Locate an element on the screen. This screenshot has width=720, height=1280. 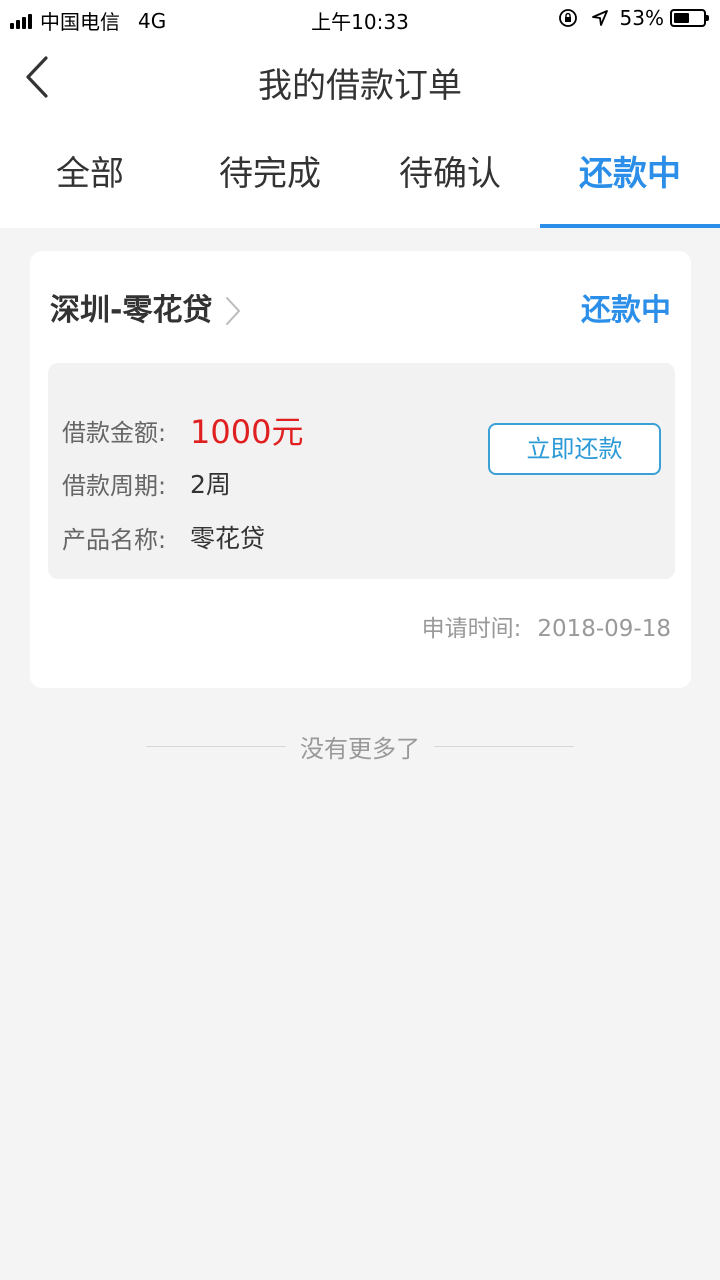
period-label: 借款周期: is located at coordinates (114, 485).